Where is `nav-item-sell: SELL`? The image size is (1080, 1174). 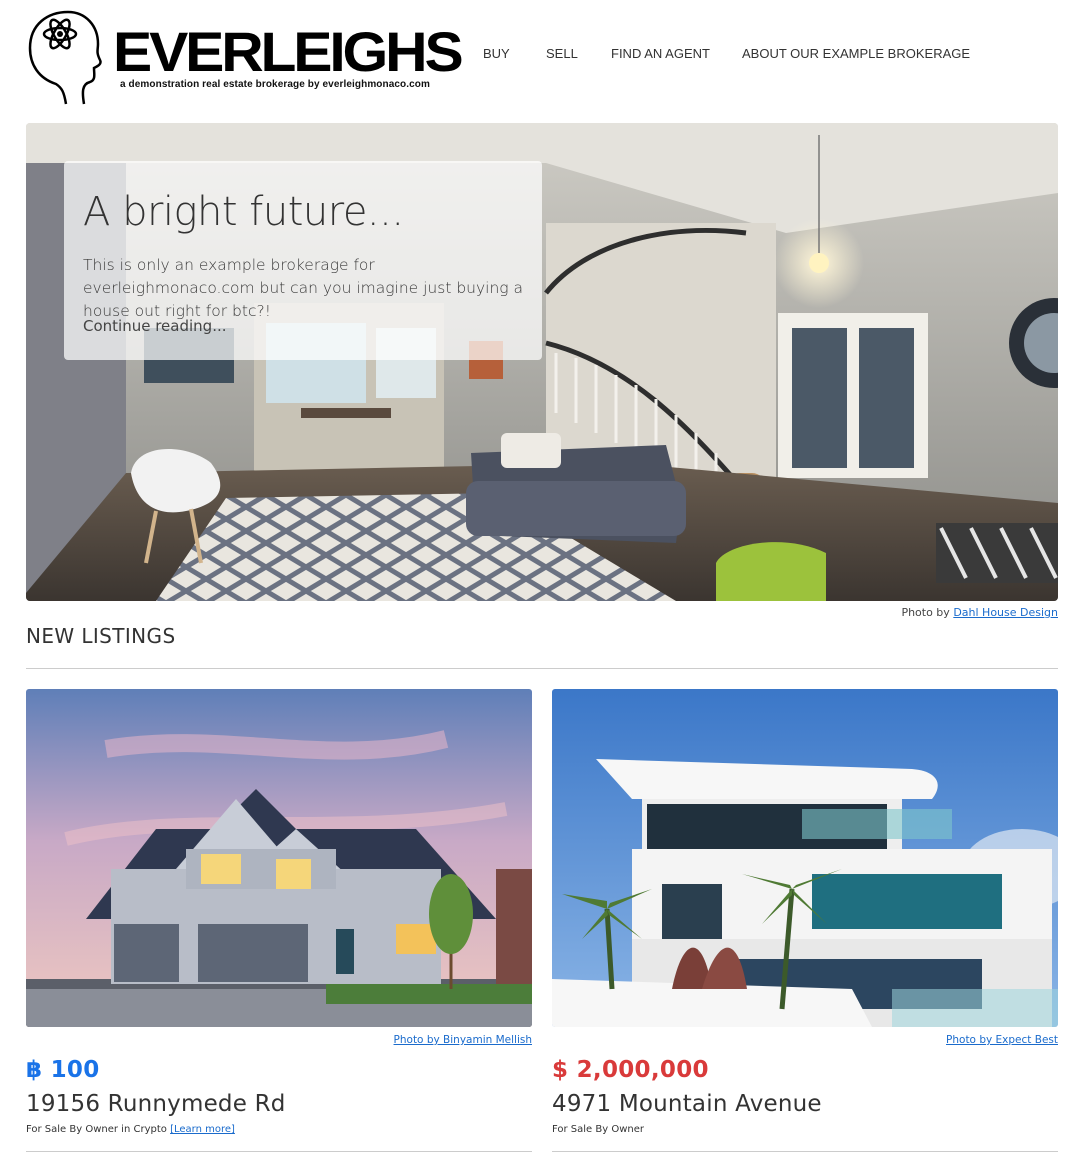 nav-item-sell: SELL is located at coordinates (562, 53).